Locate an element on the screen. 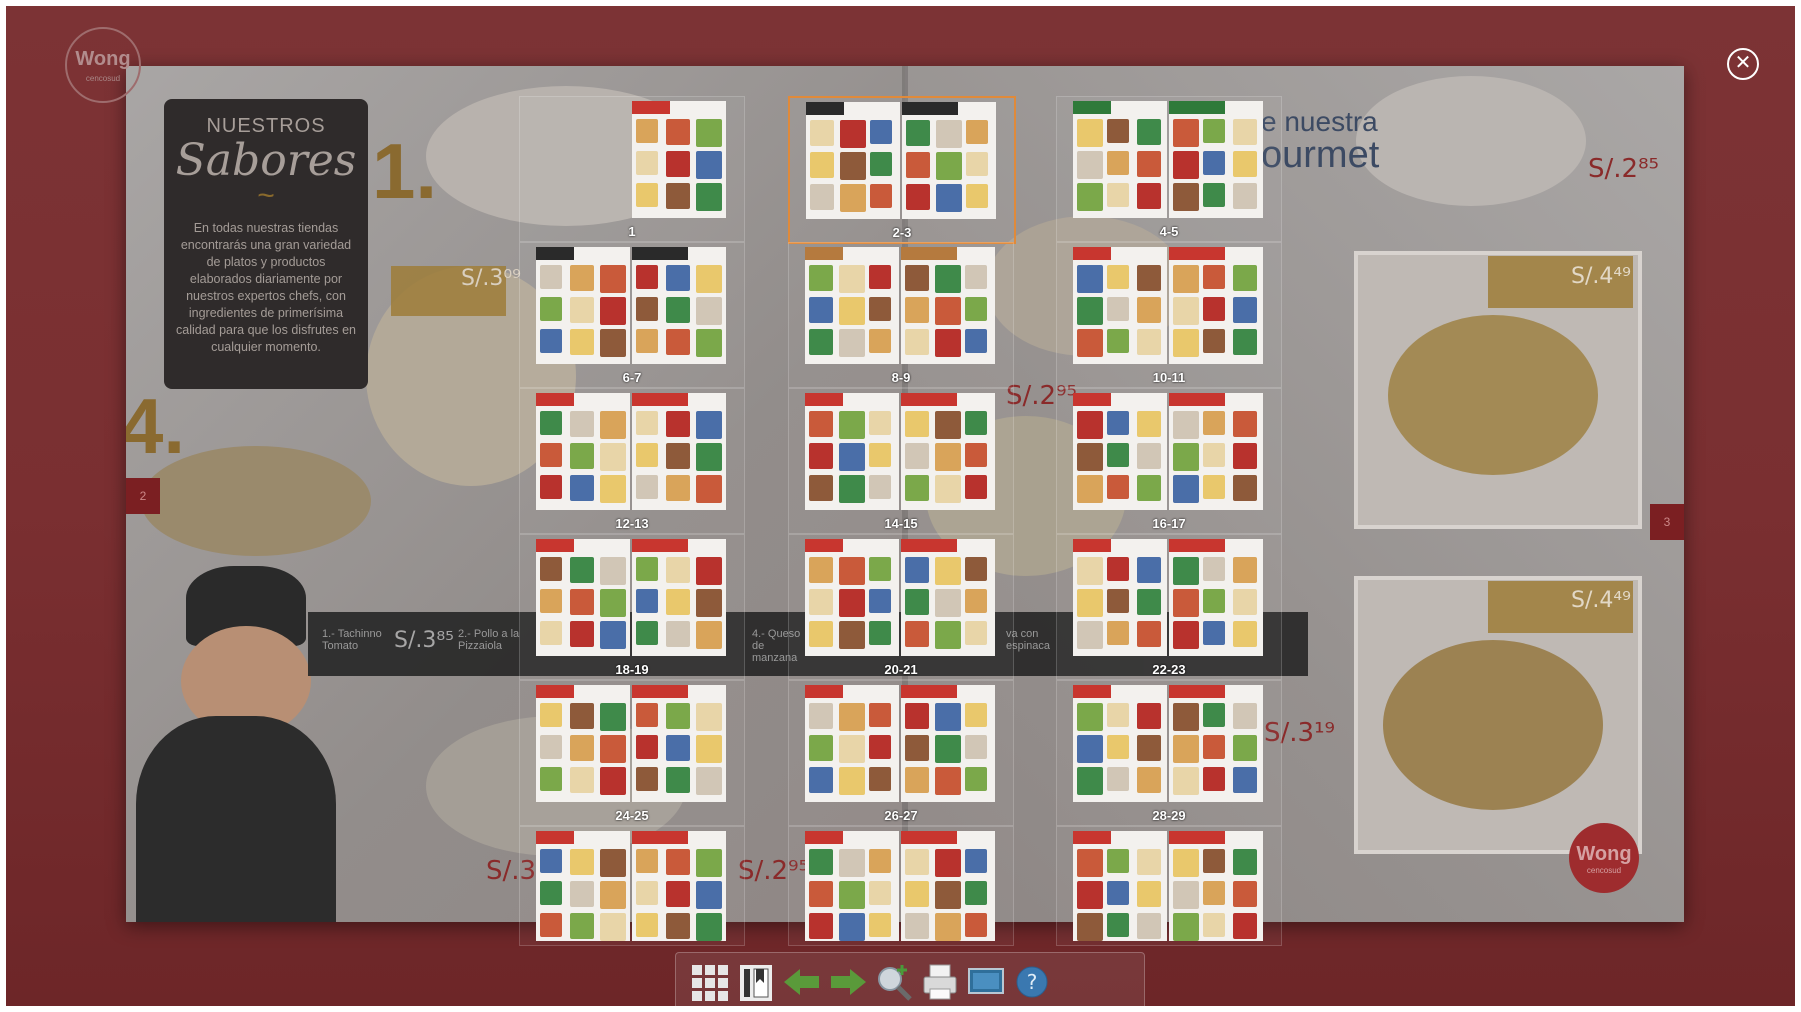 This screenshot has height=1012, width=1801. book-icon is located at coordinates (756, 983).